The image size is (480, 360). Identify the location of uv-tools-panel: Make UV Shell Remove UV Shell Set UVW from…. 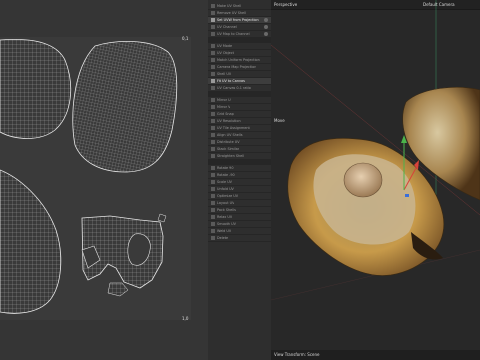
(239, 180).